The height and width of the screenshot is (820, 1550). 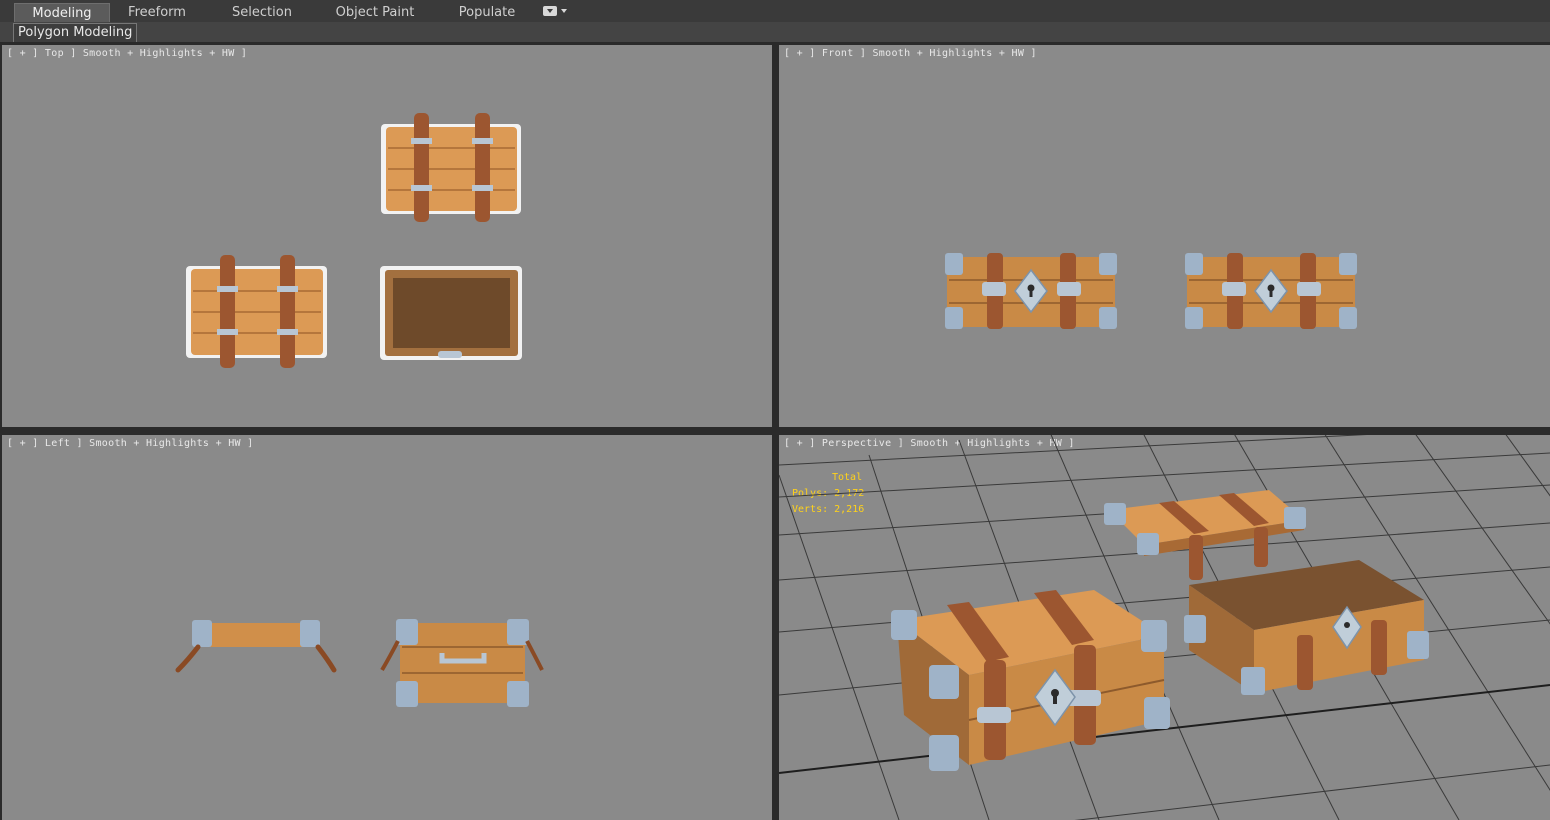 I want to click on ribbon-options-icon, so click(x=550, y=11).